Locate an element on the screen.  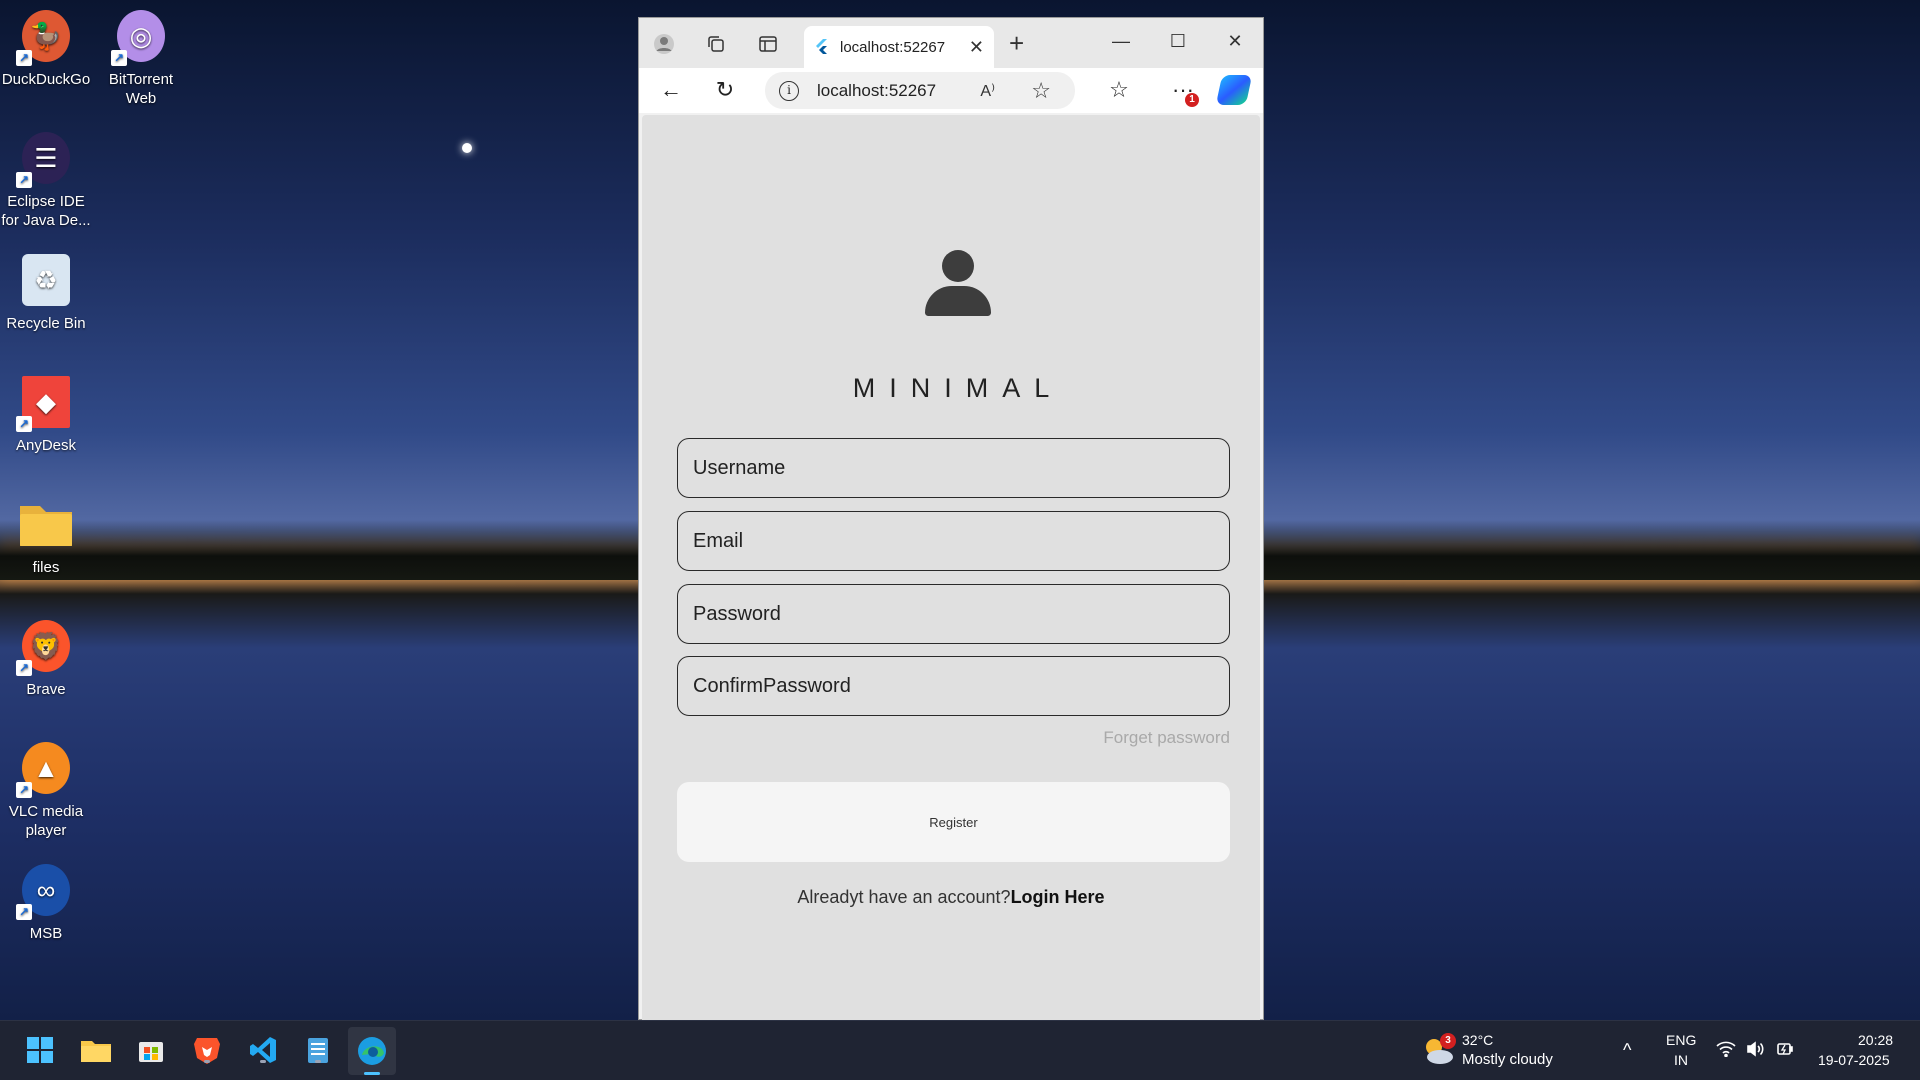
moon is located at coordinates (467, 148).